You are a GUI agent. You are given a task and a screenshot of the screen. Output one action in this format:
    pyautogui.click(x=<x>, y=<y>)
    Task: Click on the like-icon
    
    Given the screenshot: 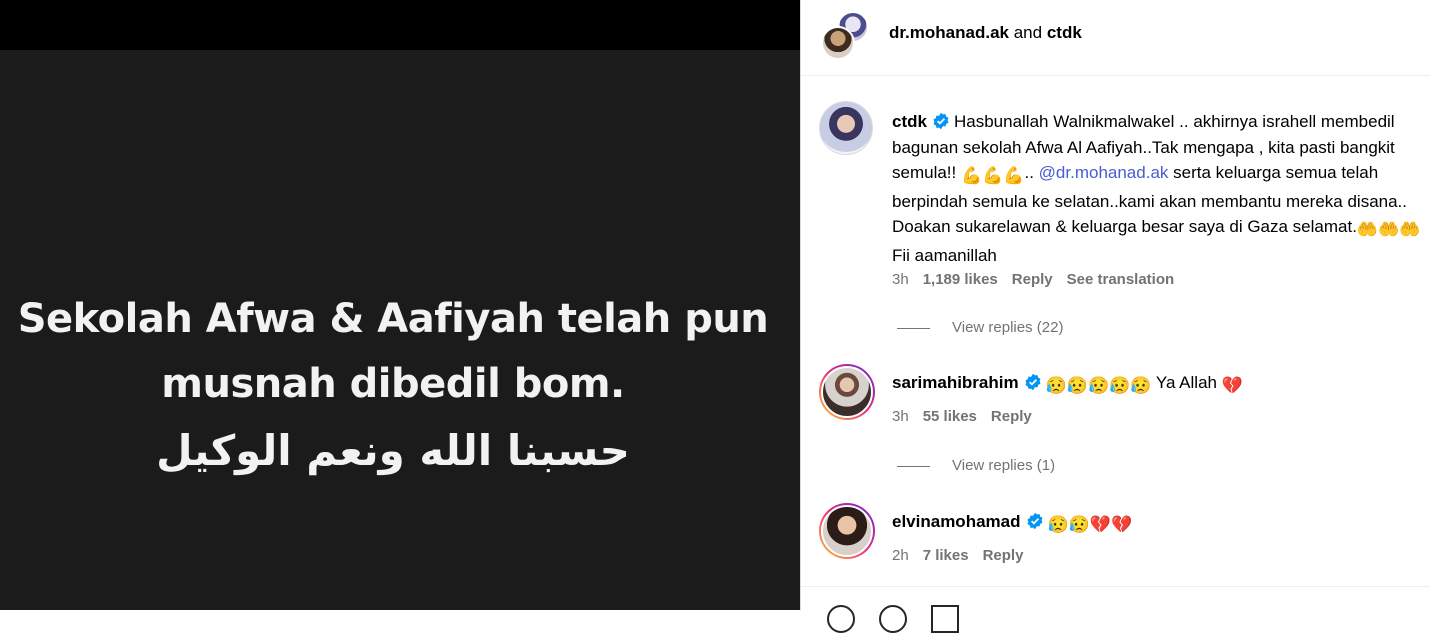 What is the action you would take?
    pyautogui.click(x=841, y=619)
    